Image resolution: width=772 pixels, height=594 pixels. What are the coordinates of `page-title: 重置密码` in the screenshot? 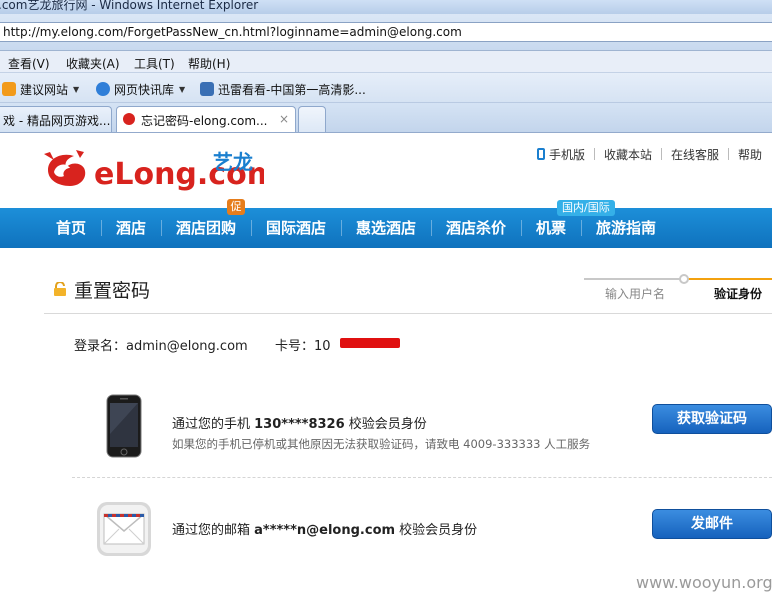 It's located at (112, 291).